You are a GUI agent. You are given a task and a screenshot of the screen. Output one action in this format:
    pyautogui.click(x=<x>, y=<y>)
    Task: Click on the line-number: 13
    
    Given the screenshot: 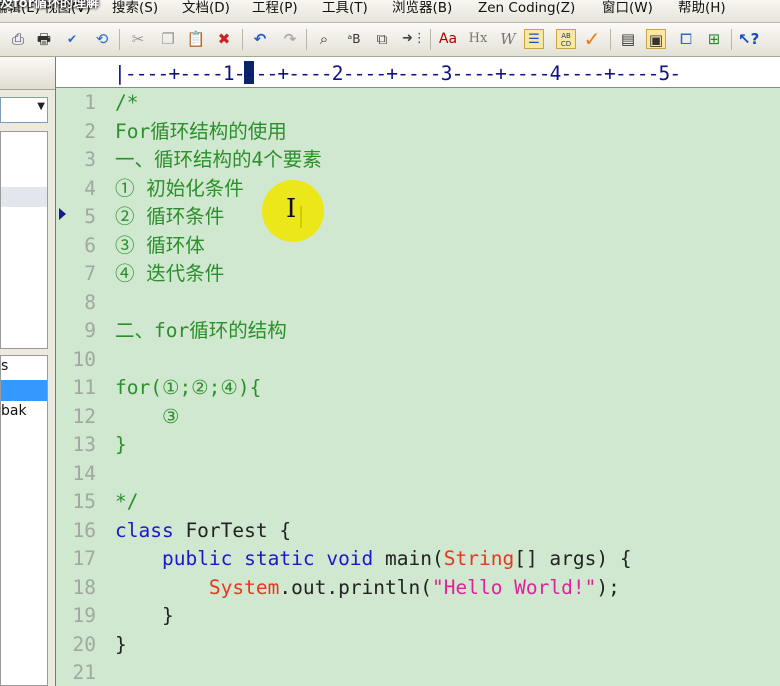 What is the action you would take?
    pyautogui.click(x=84, y=444)
    